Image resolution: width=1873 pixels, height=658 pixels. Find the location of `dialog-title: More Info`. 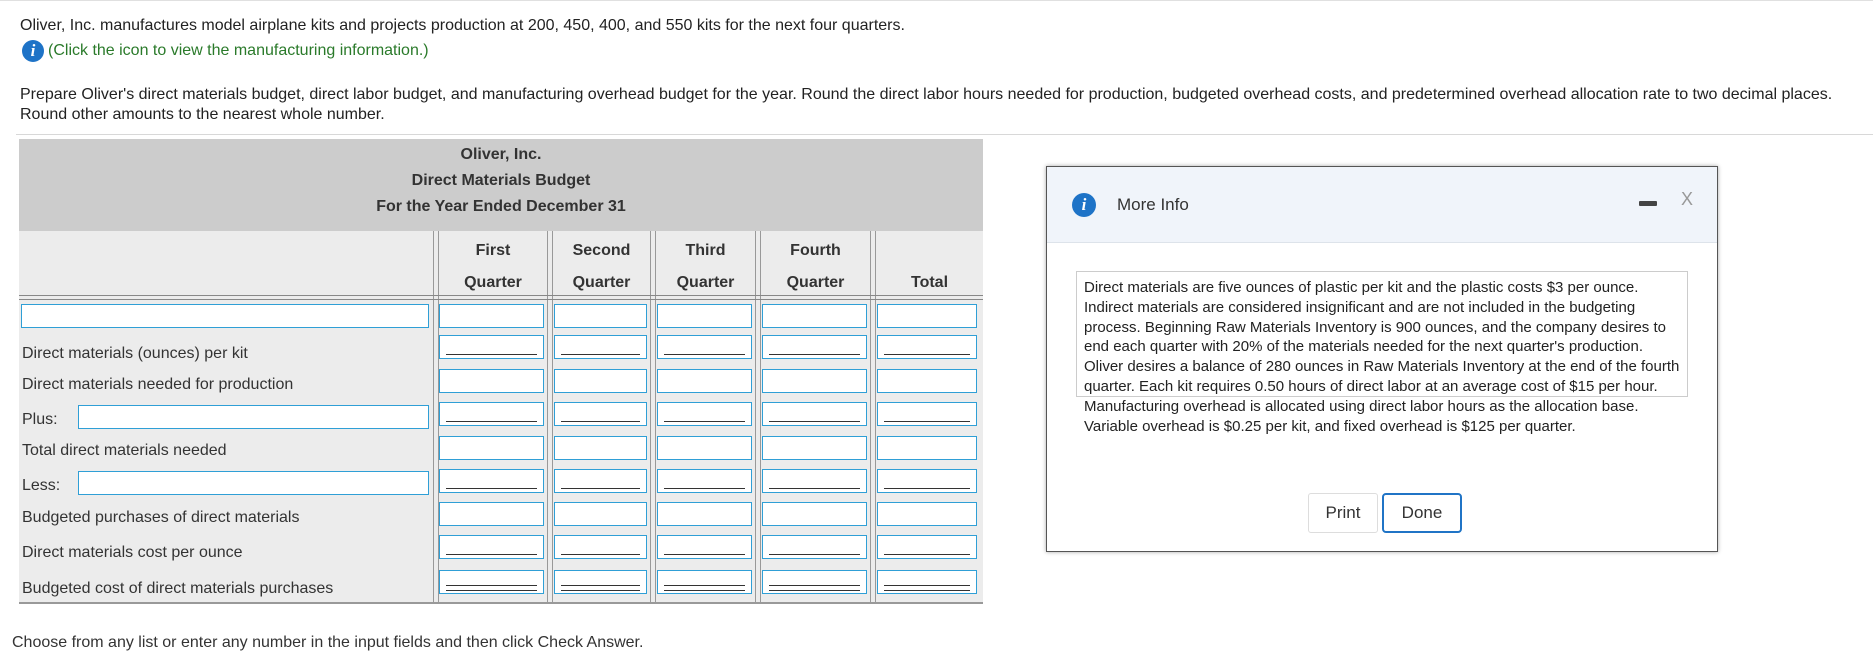

dialog-title: More Info is located at coordinates (1153, 204).